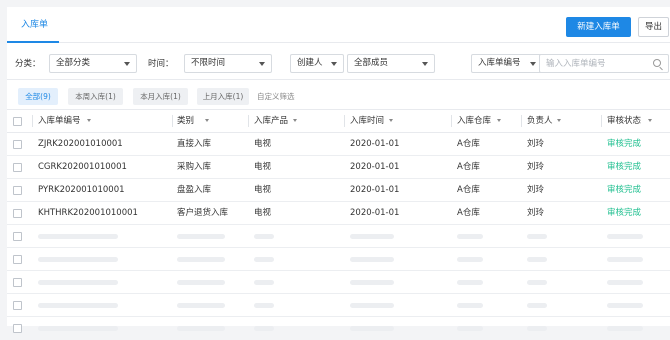  What do you see at coordinates (34, 25) in the screenshot?
I see `tab-stock-in: 入库单` at bounding box center [34, 25].